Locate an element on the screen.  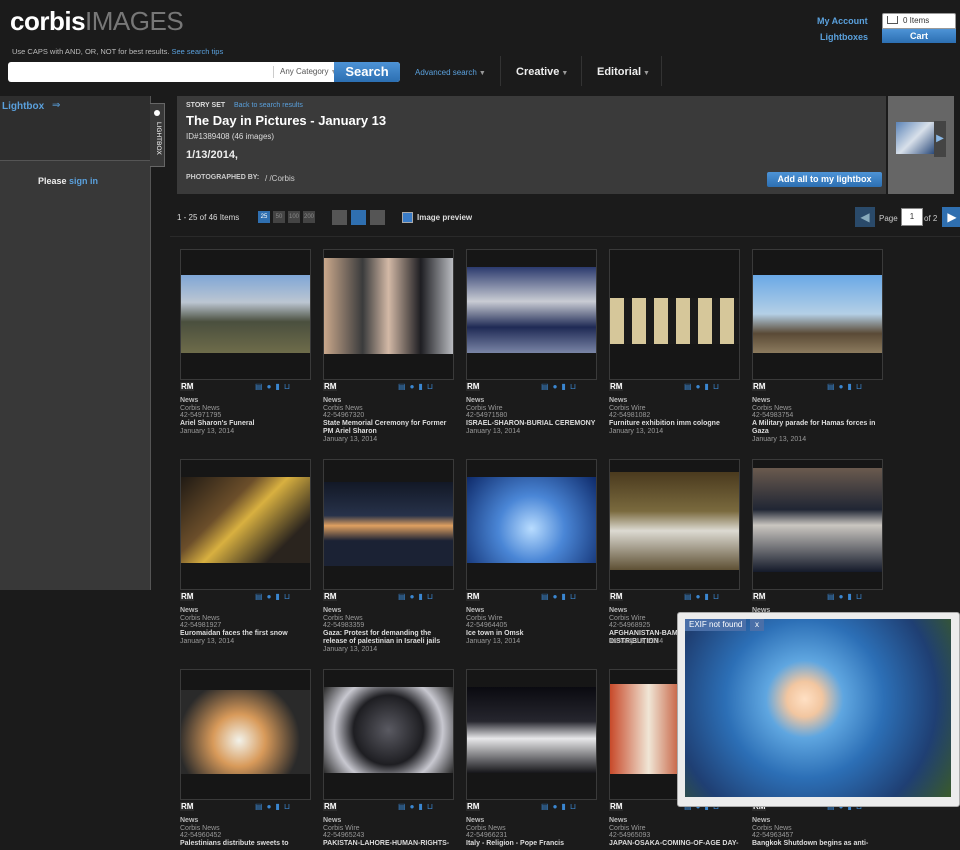
image-preview-checkbox is located at coordinates (407, 217).